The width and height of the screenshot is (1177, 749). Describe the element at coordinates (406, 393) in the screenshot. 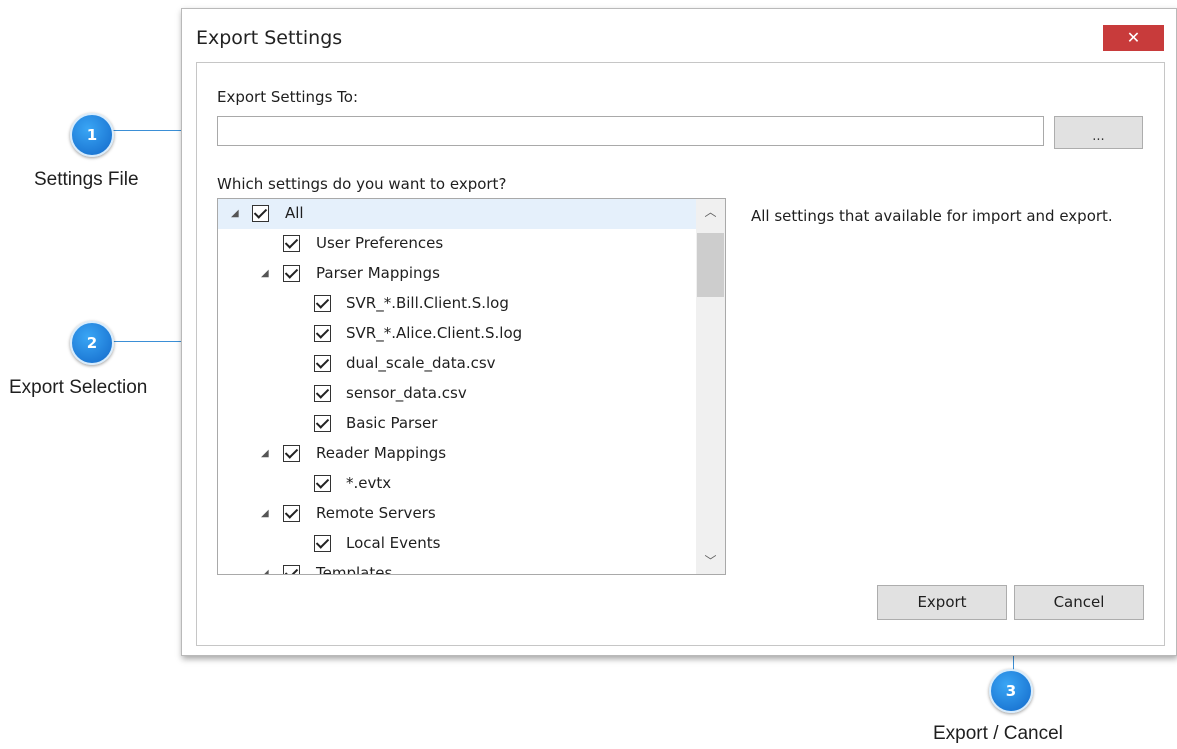

I see `tree-item-label: sensor_data.csv` at that location.